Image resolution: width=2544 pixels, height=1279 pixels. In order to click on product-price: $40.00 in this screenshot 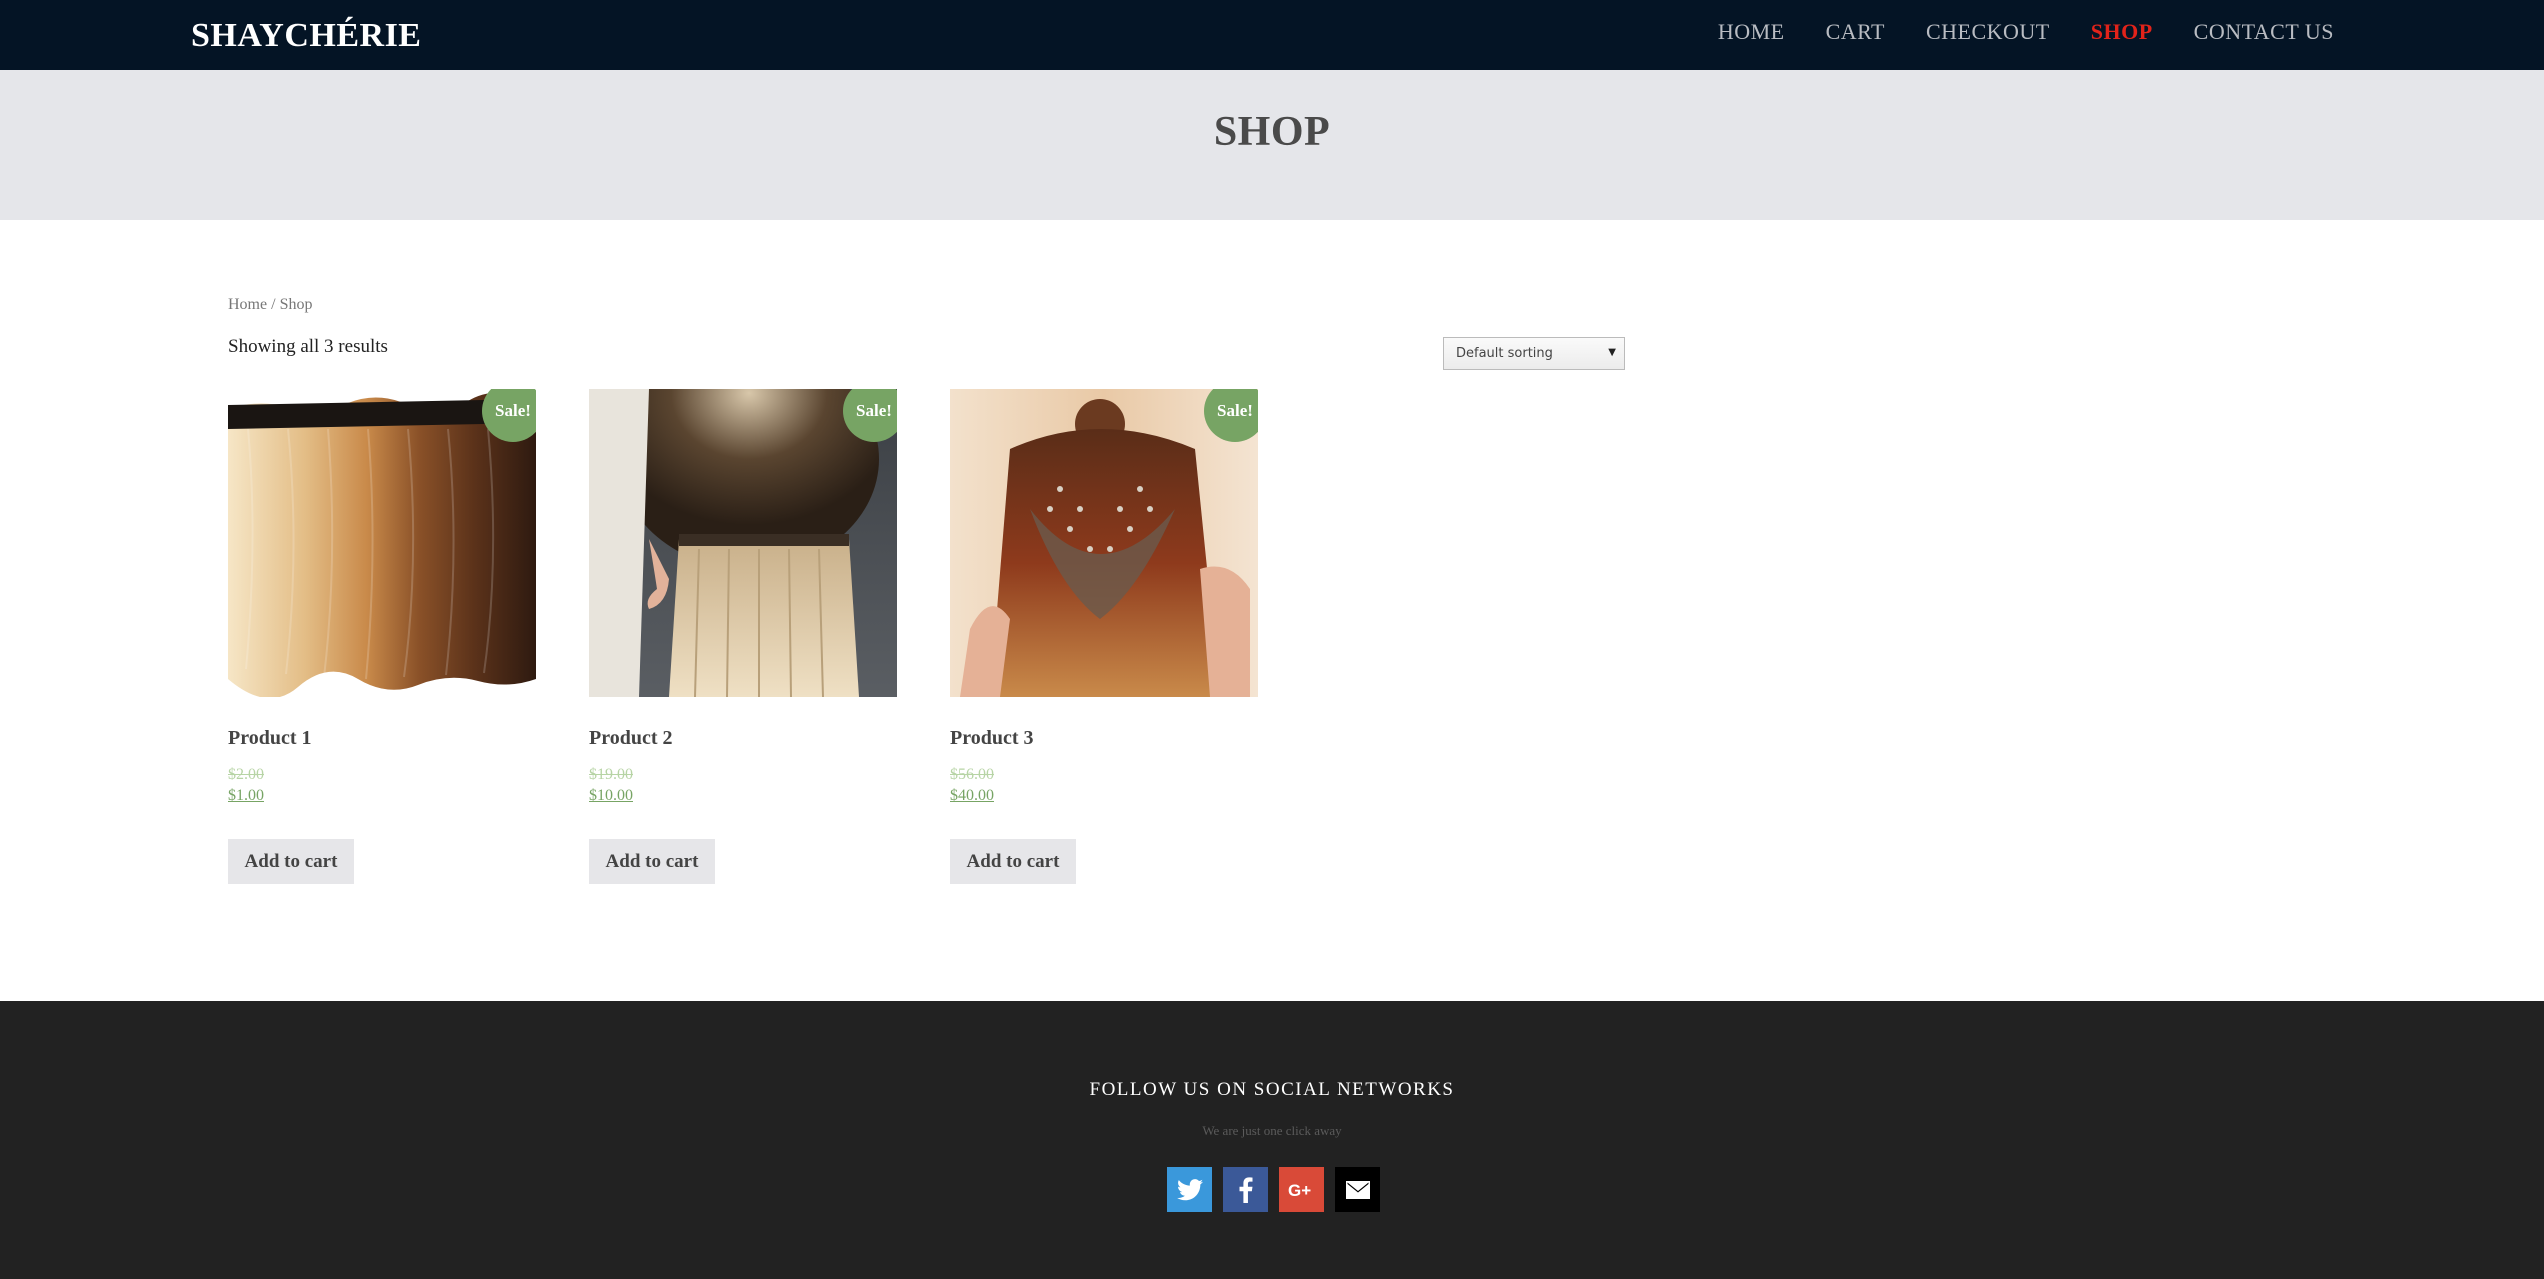, I will do `click(972, 795)`.